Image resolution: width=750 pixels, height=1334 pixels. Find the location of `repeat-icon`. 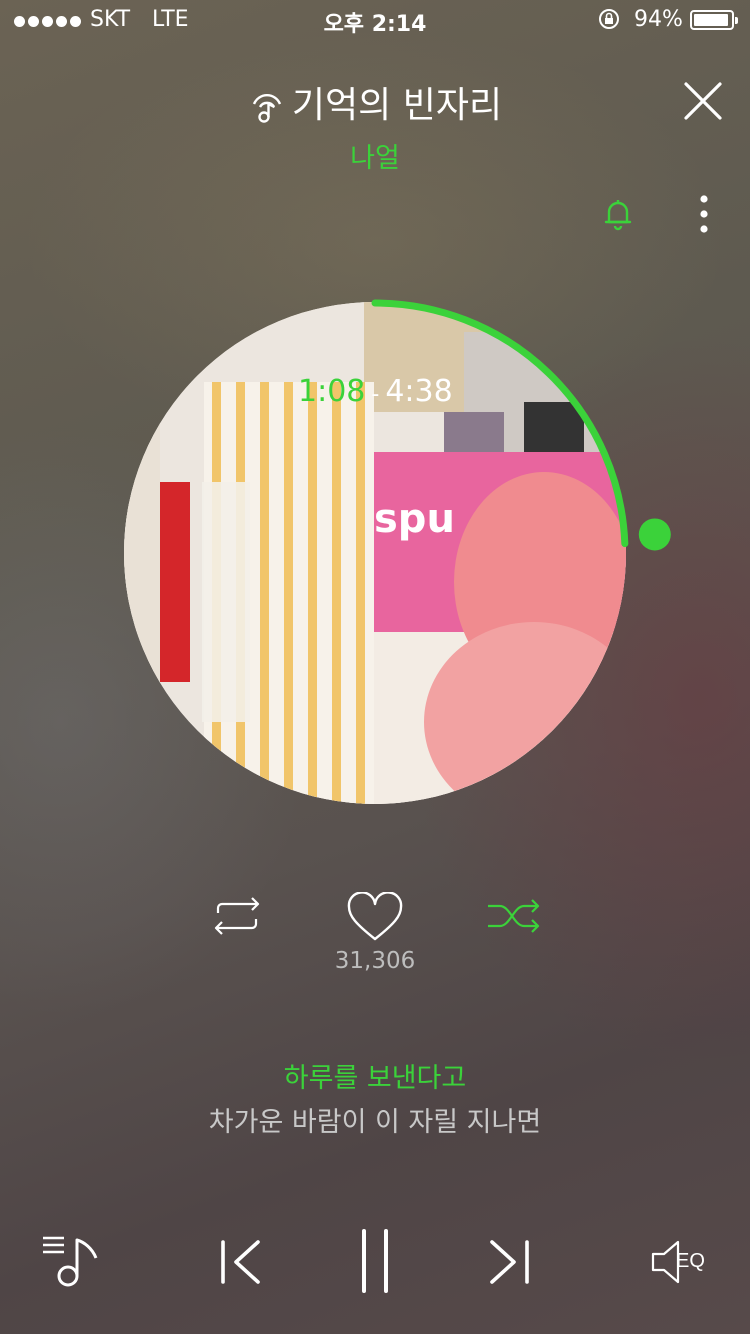

repeat-icon is located at coordinates (237, 916).